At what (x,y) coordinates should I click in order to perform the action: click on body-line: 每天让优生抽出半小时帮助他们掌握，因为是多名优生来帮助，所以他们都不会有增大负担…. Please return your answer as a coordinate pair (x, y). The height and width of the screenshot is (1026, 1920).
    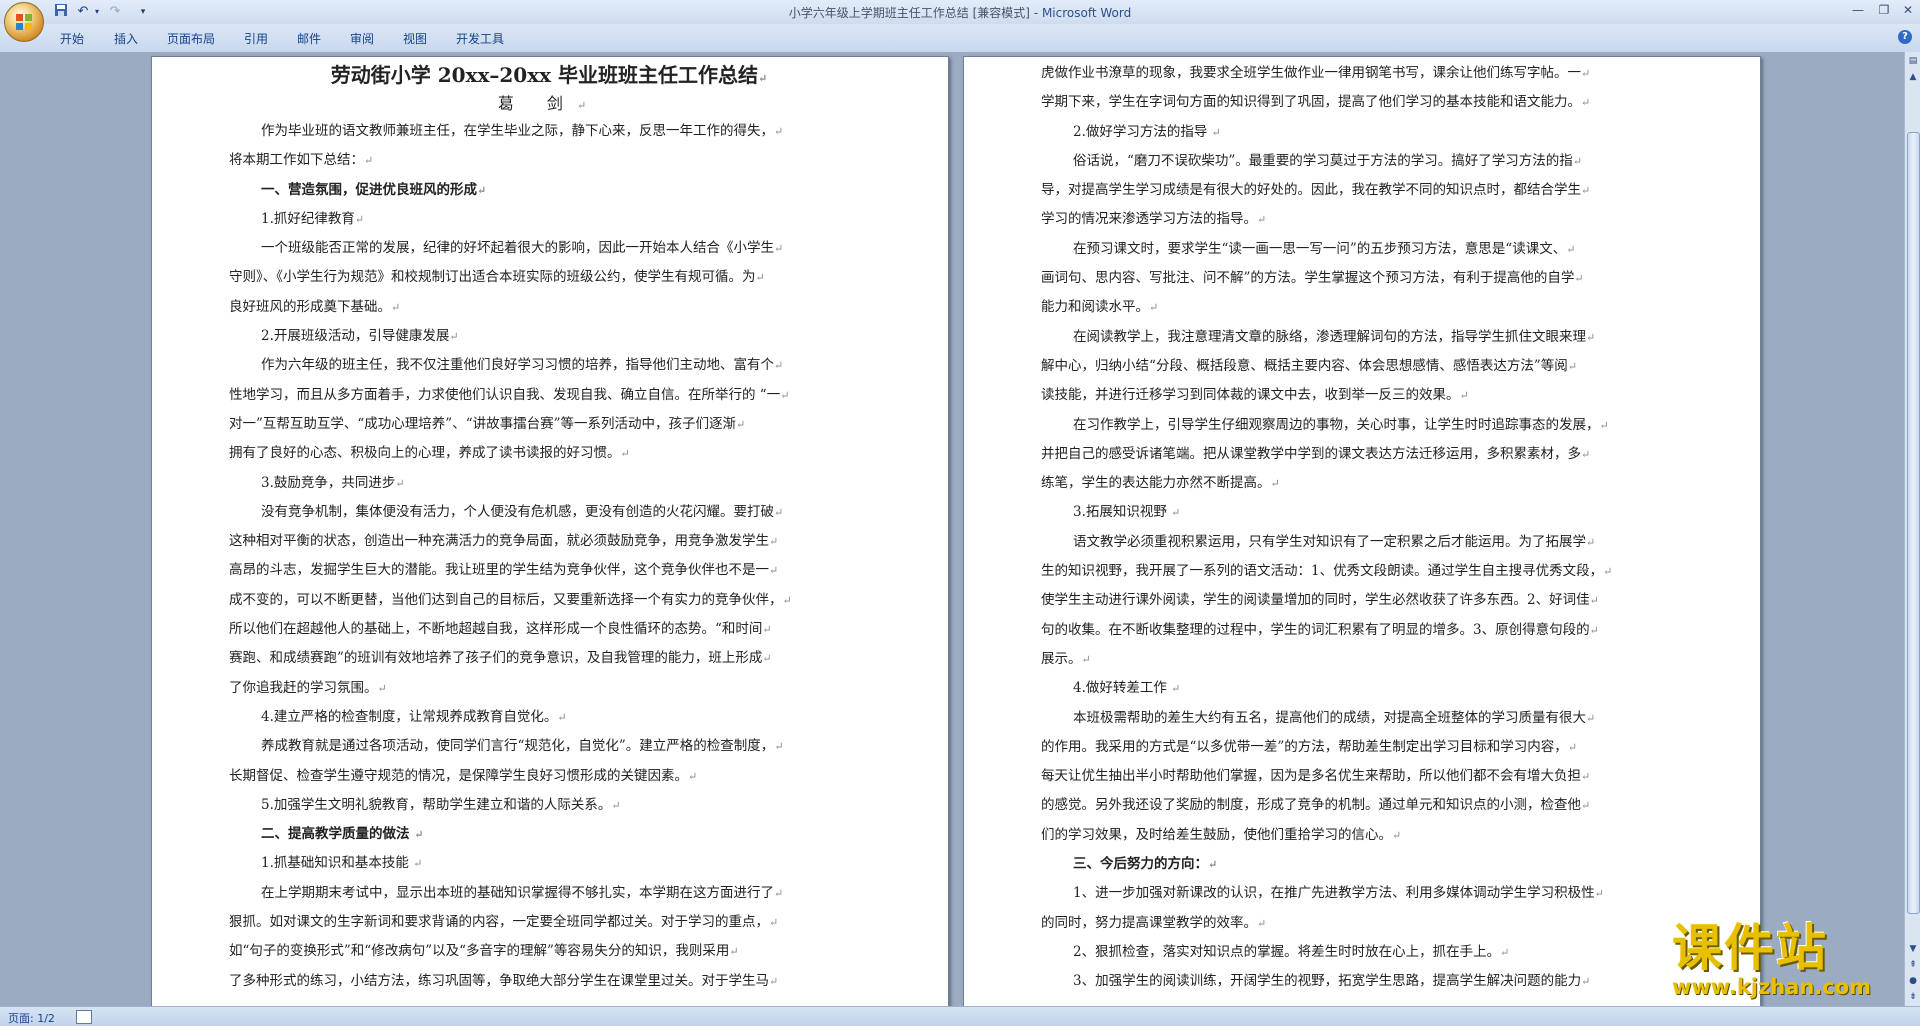
    Looking at the image, I should click on (1361, 776).